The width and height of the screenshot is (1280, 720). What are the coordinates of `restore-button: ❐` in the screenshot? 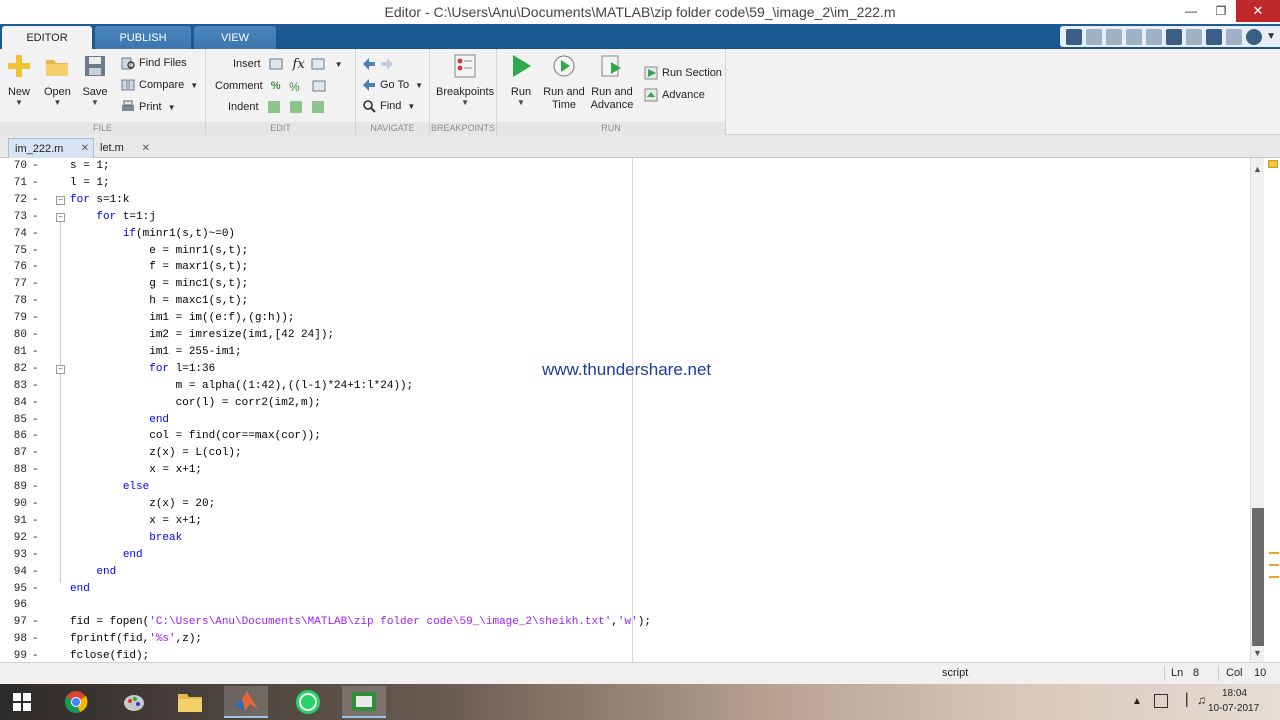 It's located at (1221, 11).